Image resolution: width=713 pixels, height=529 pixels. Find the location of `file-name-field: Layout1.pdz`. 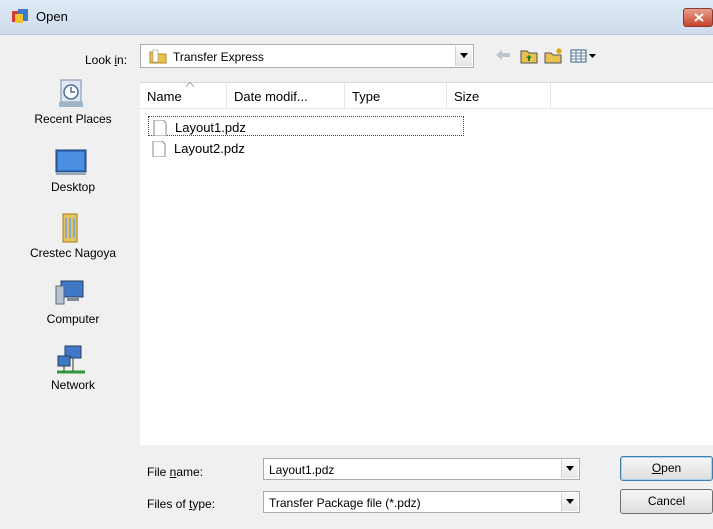

file-name-field: Layout1.pdz is located at coordinates (421, 469).